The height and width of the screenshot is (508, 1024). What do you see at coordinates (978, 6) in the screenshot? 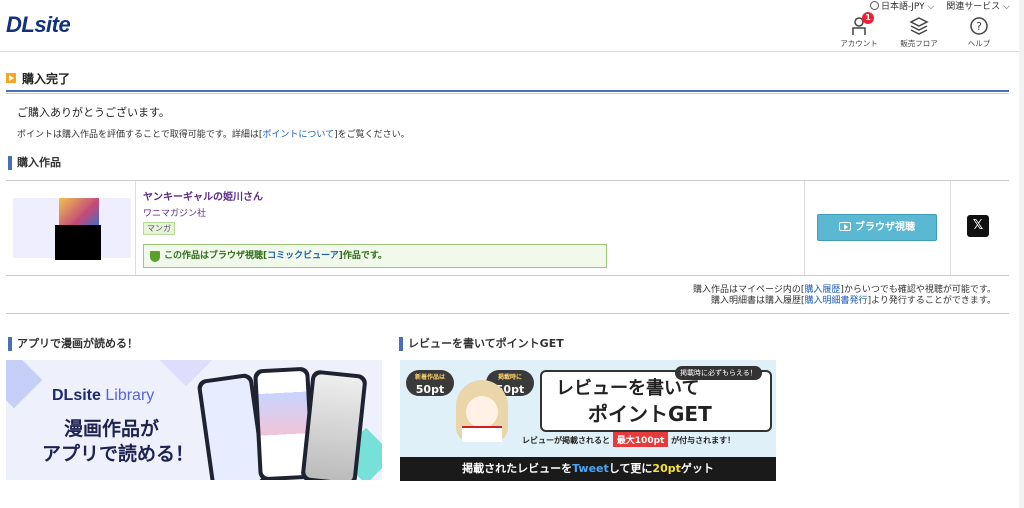
I see `related-services-menu: 関連サービス ⌵` at bounding box center [978, 6].